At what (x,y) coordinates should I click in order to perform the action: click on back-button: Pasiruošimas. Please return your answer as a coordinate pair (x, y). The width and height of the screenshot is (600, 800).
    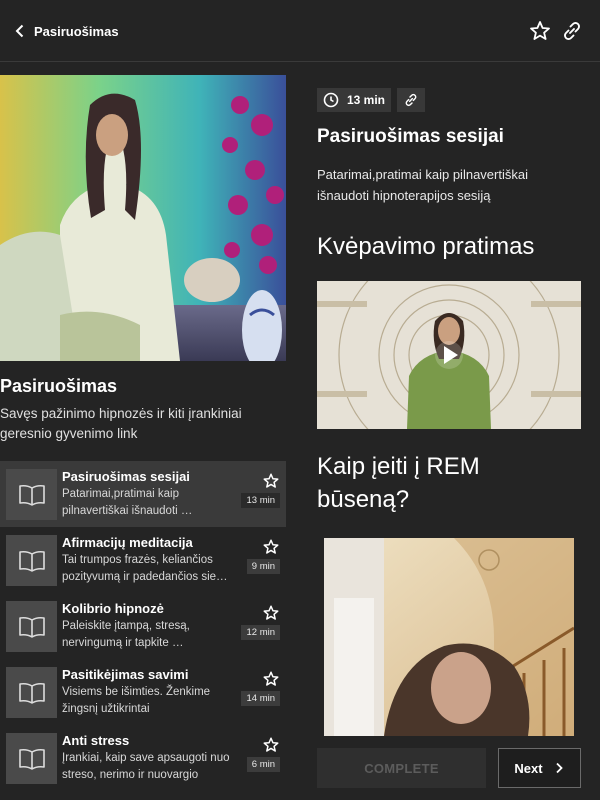
    Looking at the image, I should click on (65, 31).